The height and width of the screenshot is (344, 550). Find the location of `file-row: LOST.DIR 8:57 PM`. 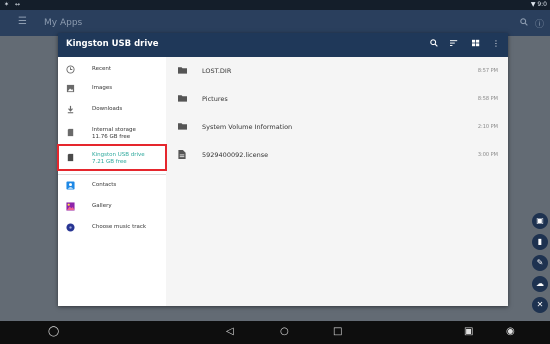

file-row: LOST.DIR 8:57 PM is located at coordinates (337, 71).